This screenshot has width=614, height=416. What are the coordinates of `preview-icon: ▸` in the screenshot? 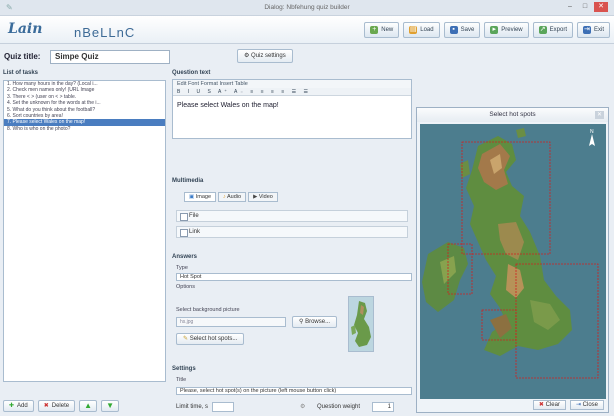 It's located at (494, 30).